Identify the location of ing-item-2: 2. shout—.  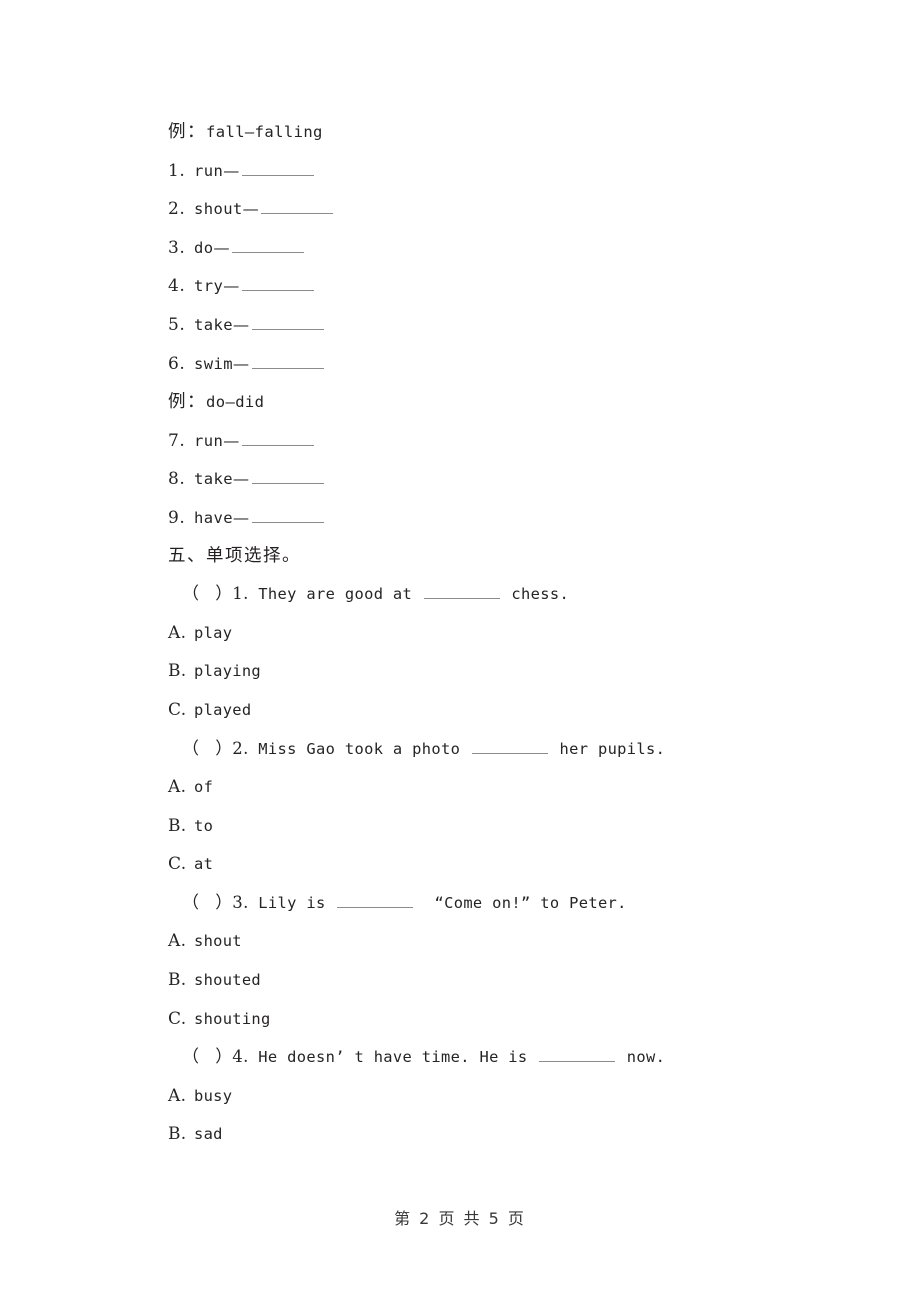
(468, 208).